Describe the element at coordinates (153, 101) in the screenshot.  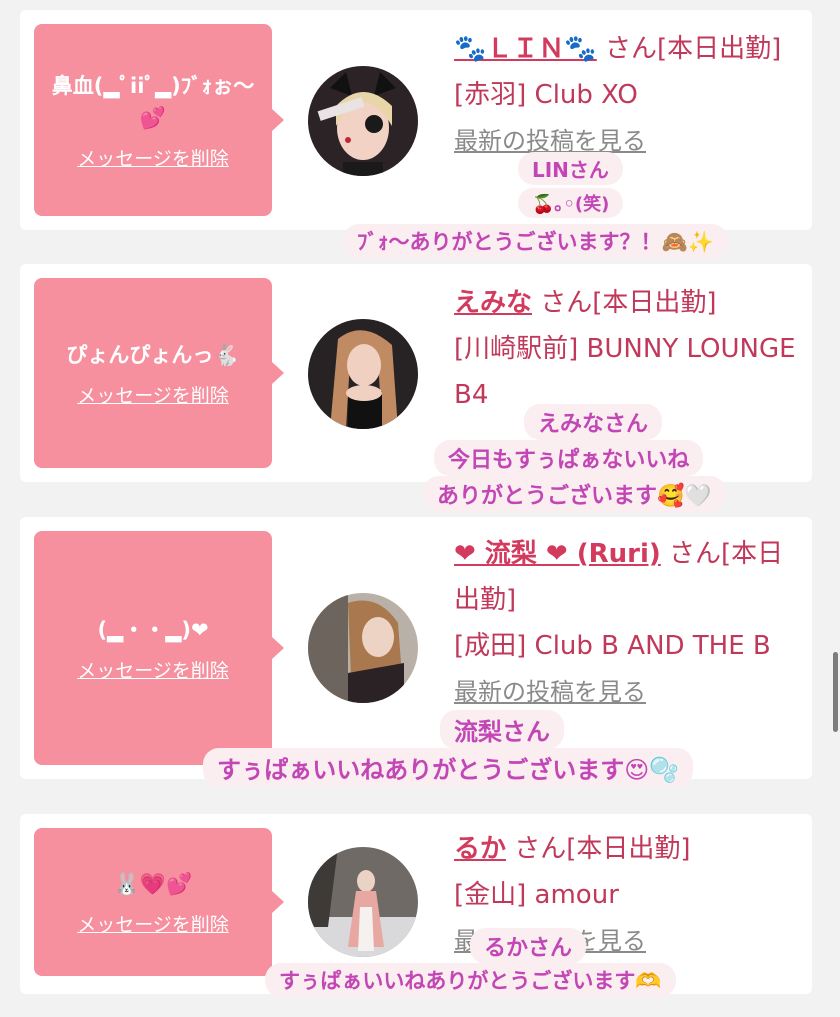
I see `message-text: 鼻血(▂ﾟiiﾟ▂)ﾌﾞｫぉ〜💕` at that location.